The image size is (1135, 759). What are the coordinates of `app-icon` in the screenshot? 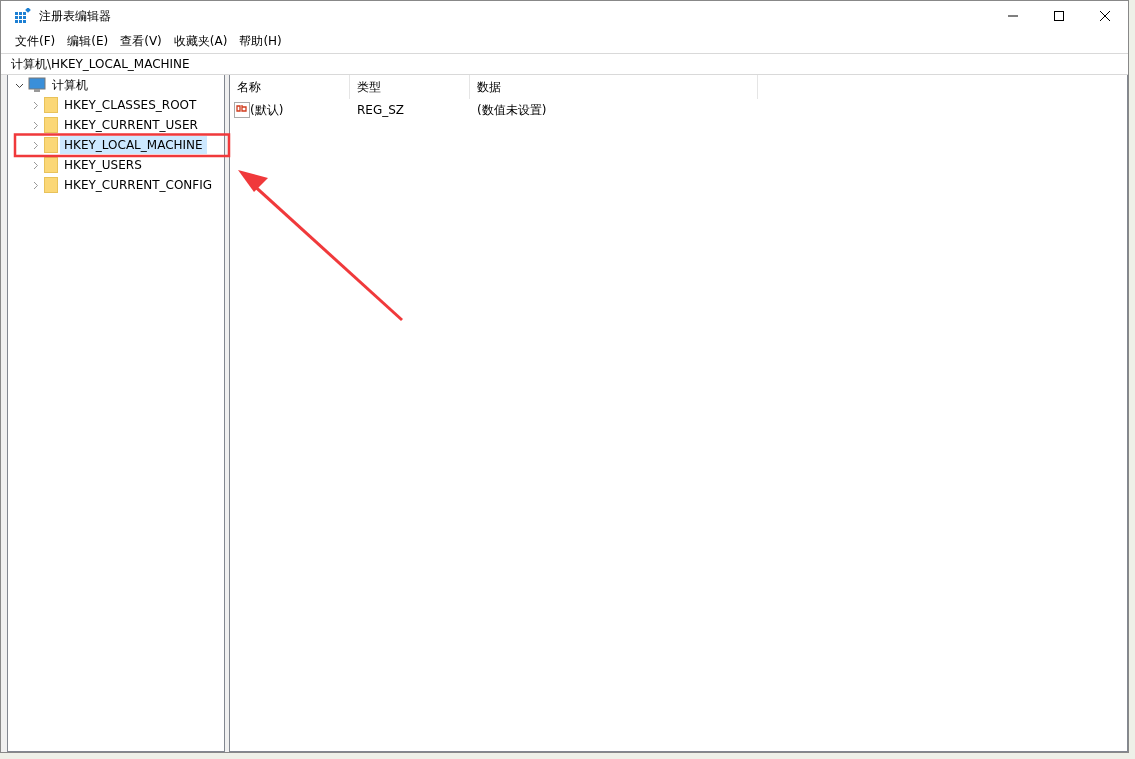 It's located at (23, 16).